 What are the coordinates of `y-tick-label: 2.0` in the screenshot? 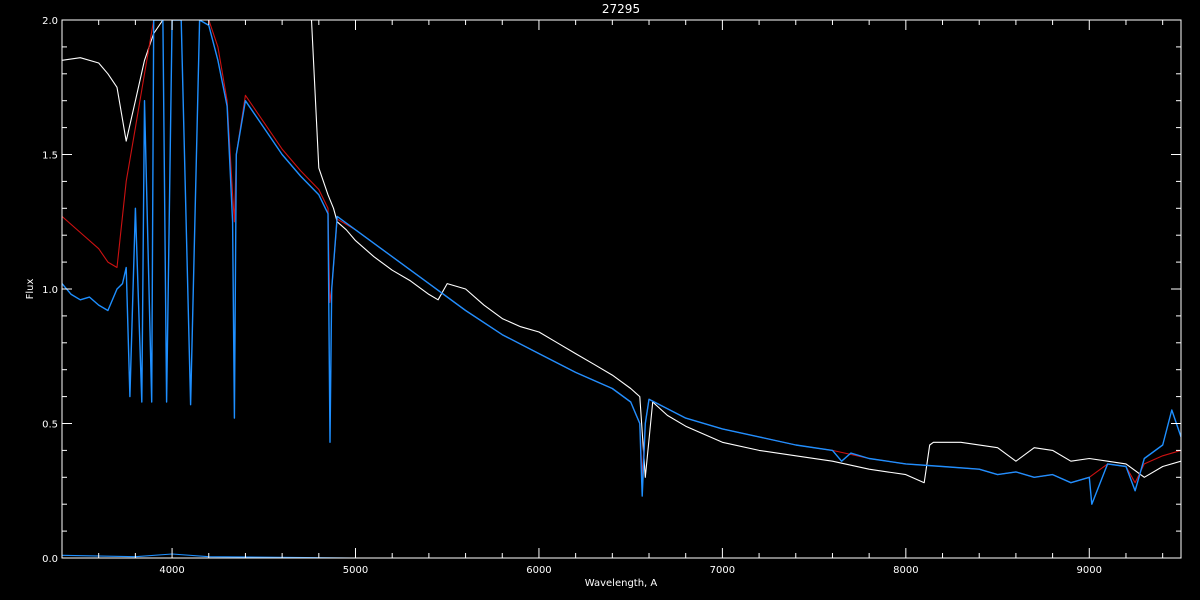 It's located at (50, 21).